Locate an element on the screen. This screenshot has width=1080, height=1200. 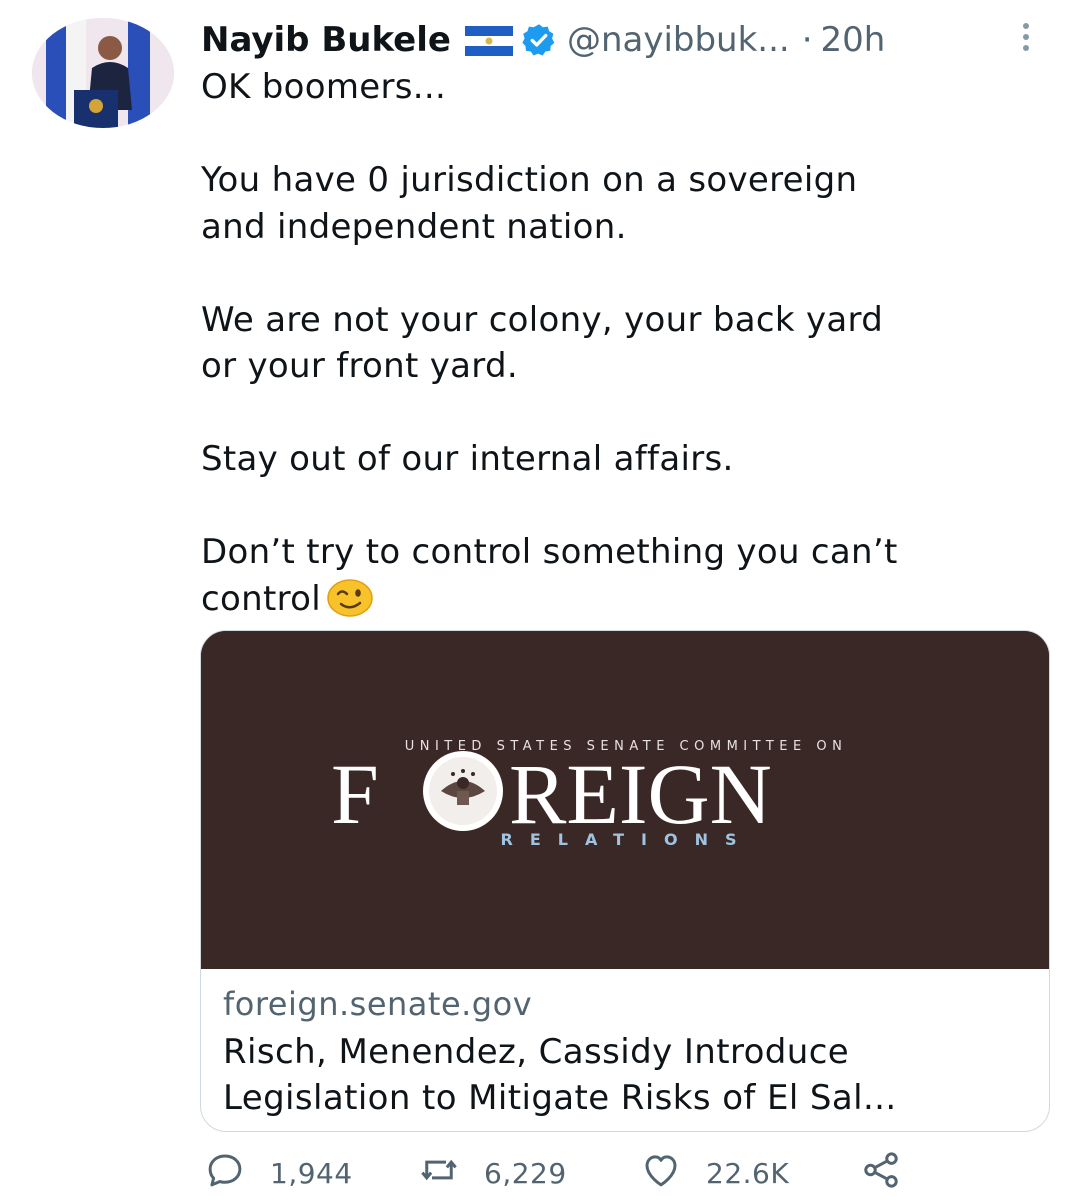
tweet-line: control is located at coordinates (261, 598).